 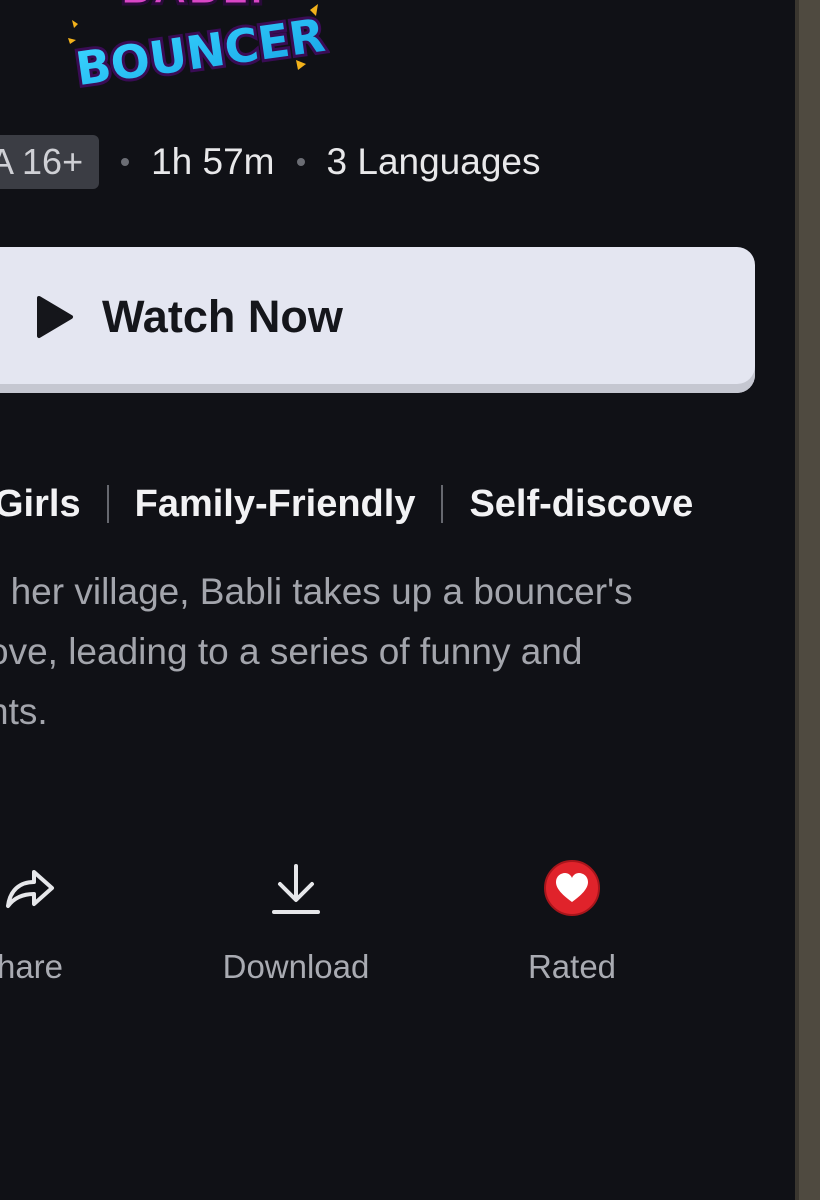 I want to click on play-icon, so click(x=55, y=317).